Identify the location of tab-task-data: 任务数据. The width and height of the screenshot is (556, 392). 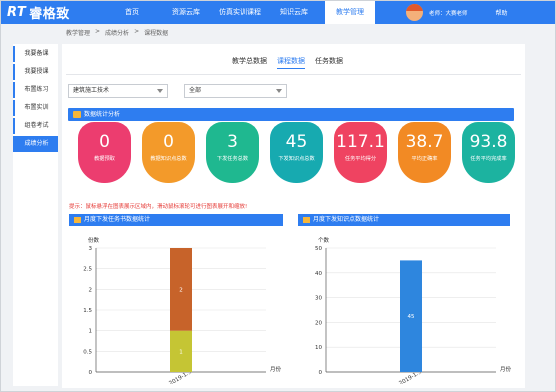
(329, 62).